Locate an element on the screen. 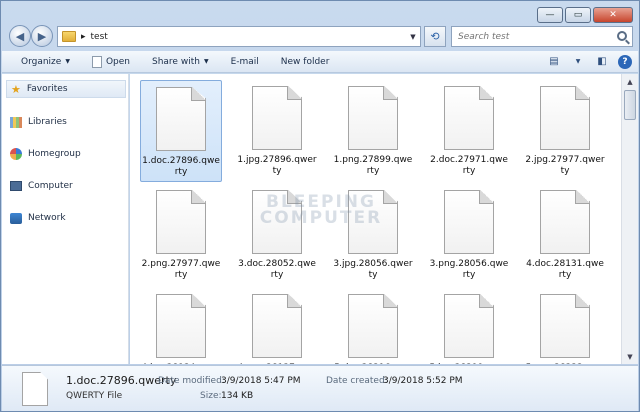  file-item: 2.png.27977.qwerty is located at coordinates (181, 235).